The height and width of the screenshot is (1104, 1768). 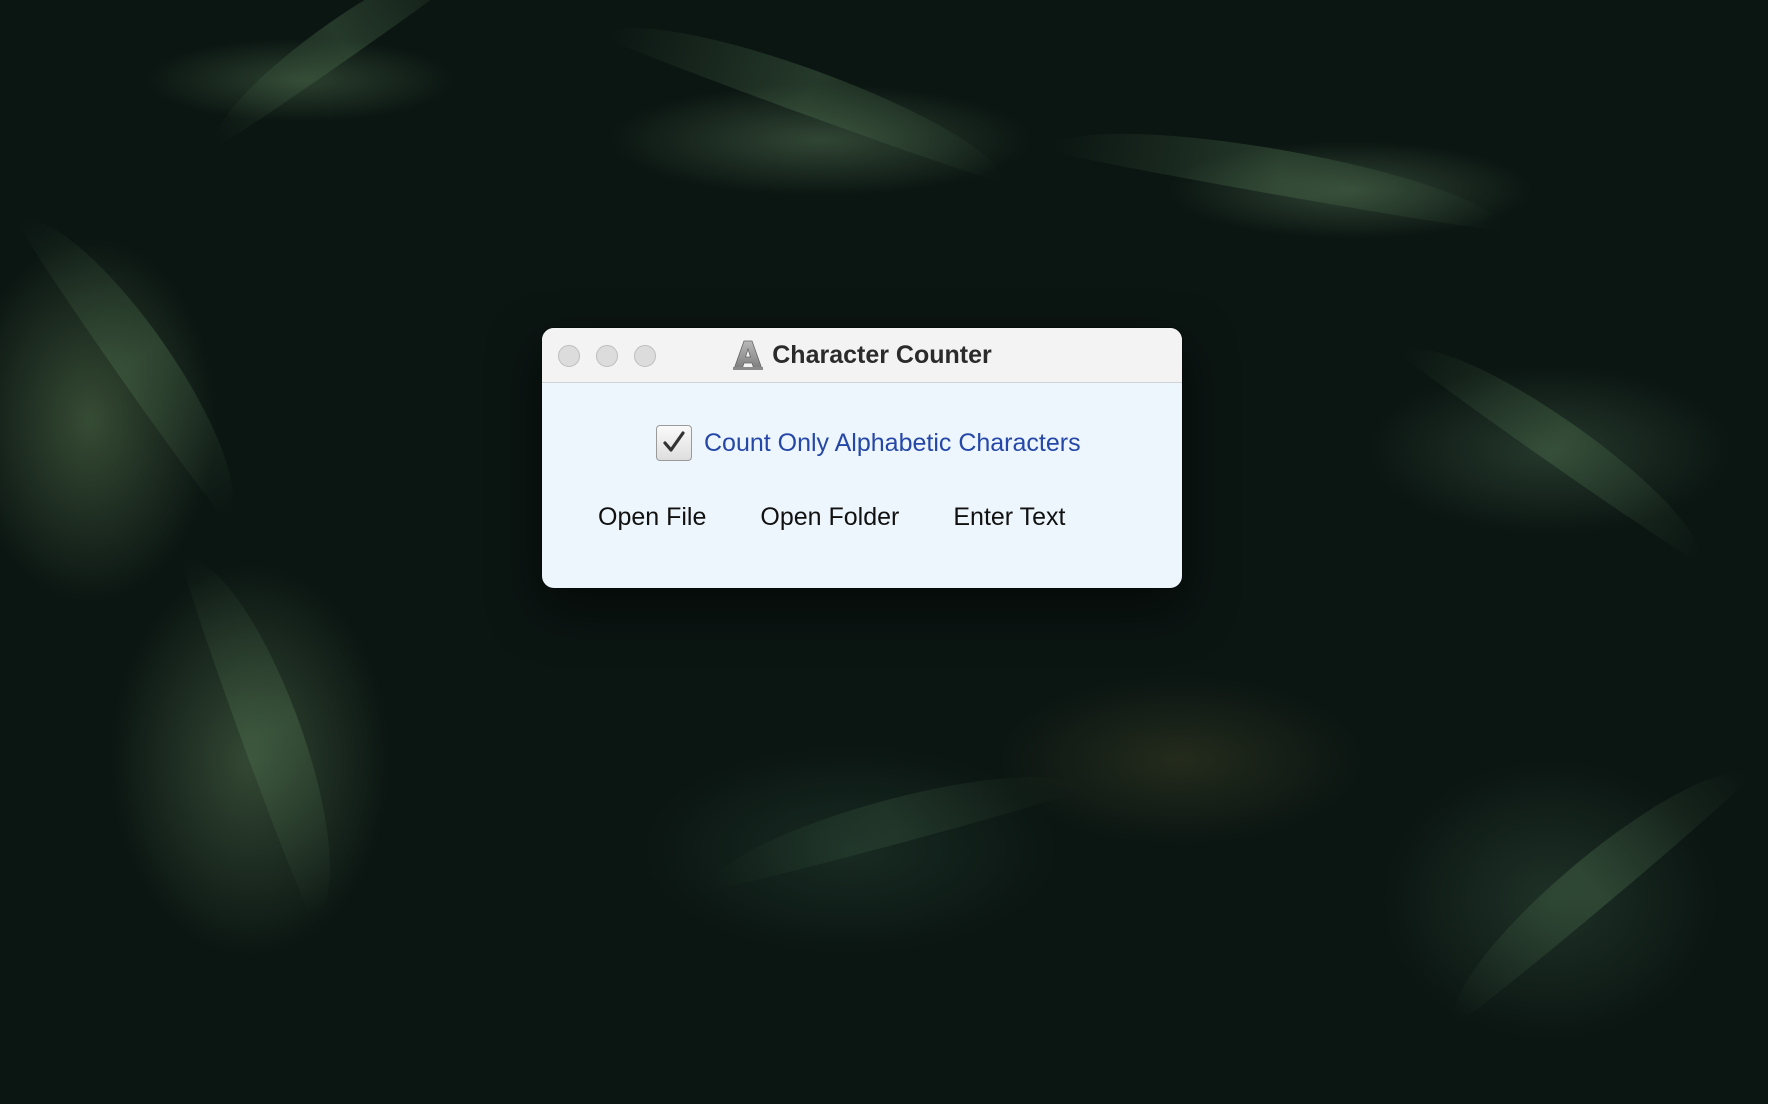 I want to click on minimize-button, so click(x=607, y=356).